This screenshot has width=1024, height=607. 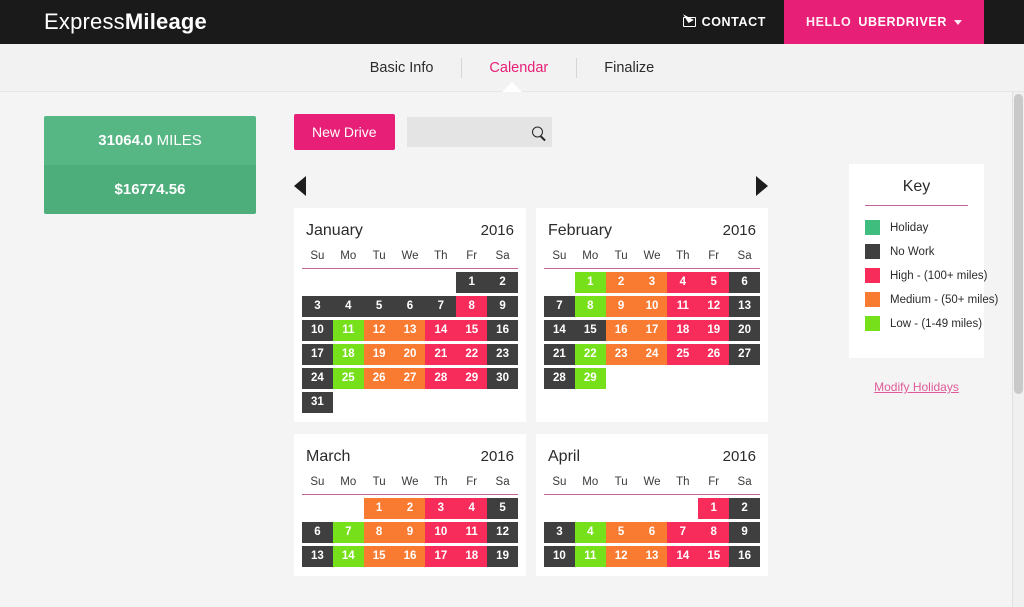 I want to click on page-scrollbar-thumb, so click(x=1018, y=244).